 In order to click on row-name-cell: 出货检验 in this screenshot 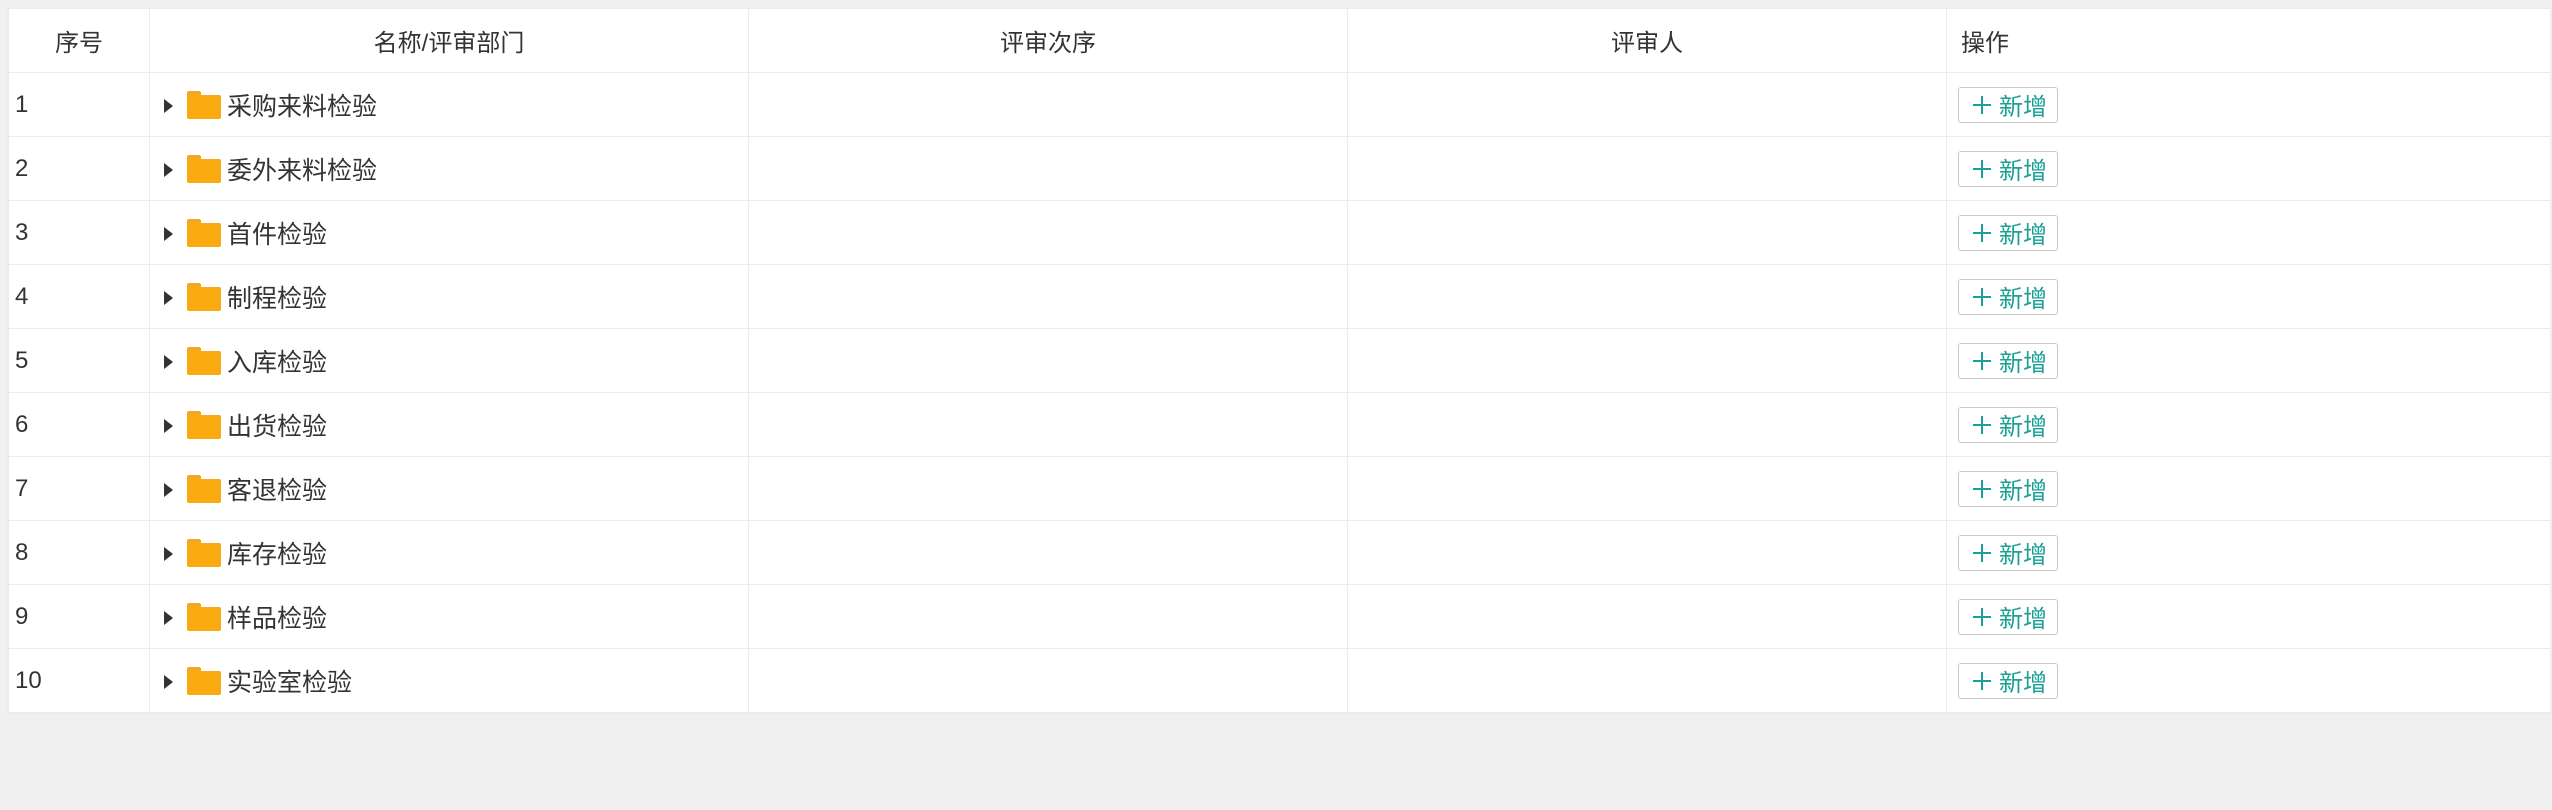, I will do `click(449, 424)`.